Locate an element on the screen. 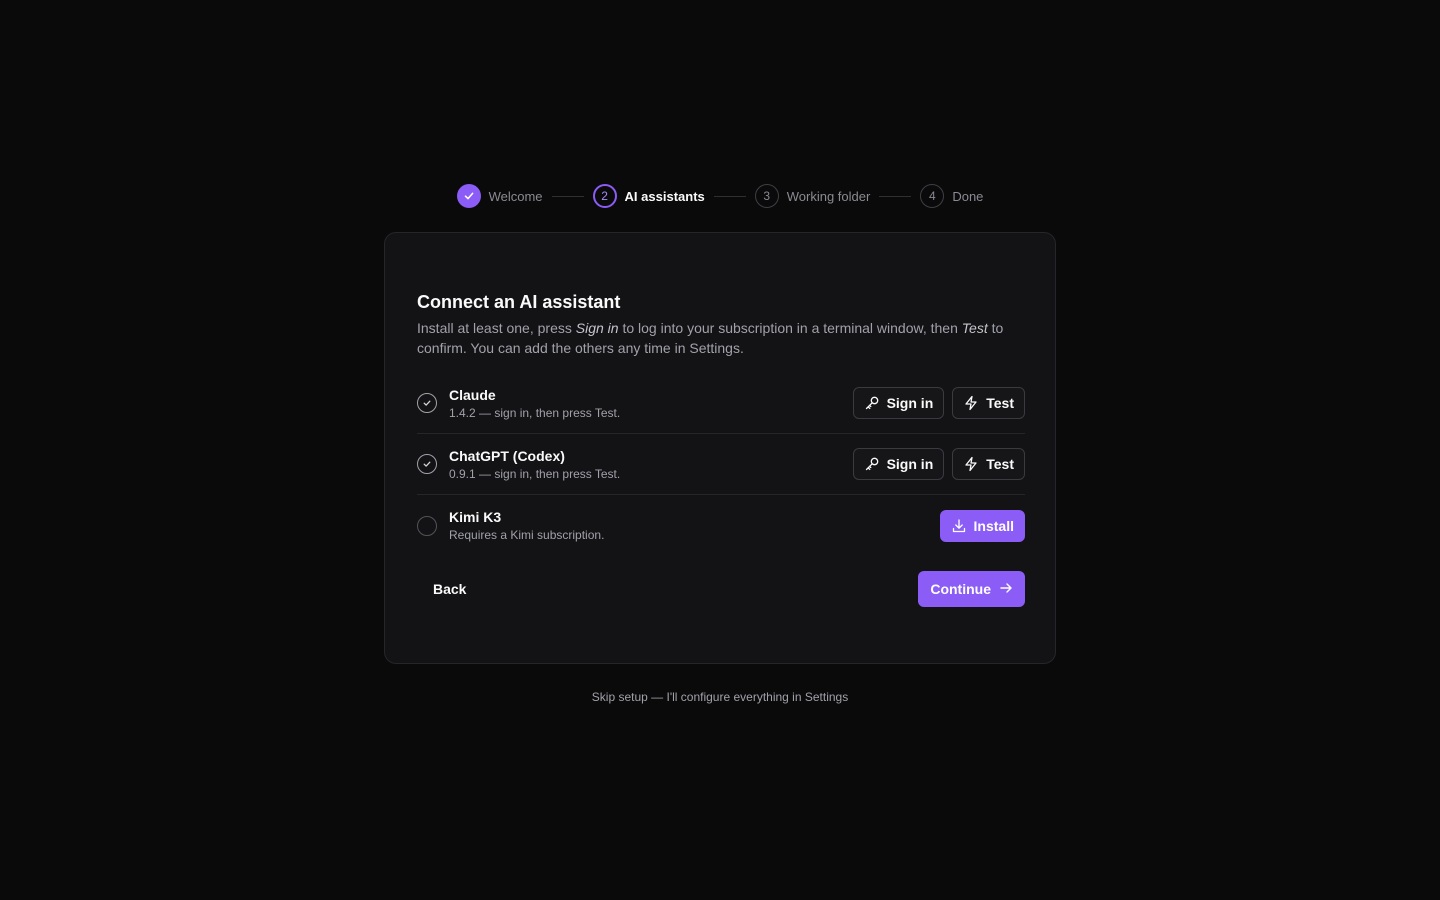 The height and width of the screenshot is (900, 1440). desc-emphasis: Sign in is located at coordinates (597, 328).